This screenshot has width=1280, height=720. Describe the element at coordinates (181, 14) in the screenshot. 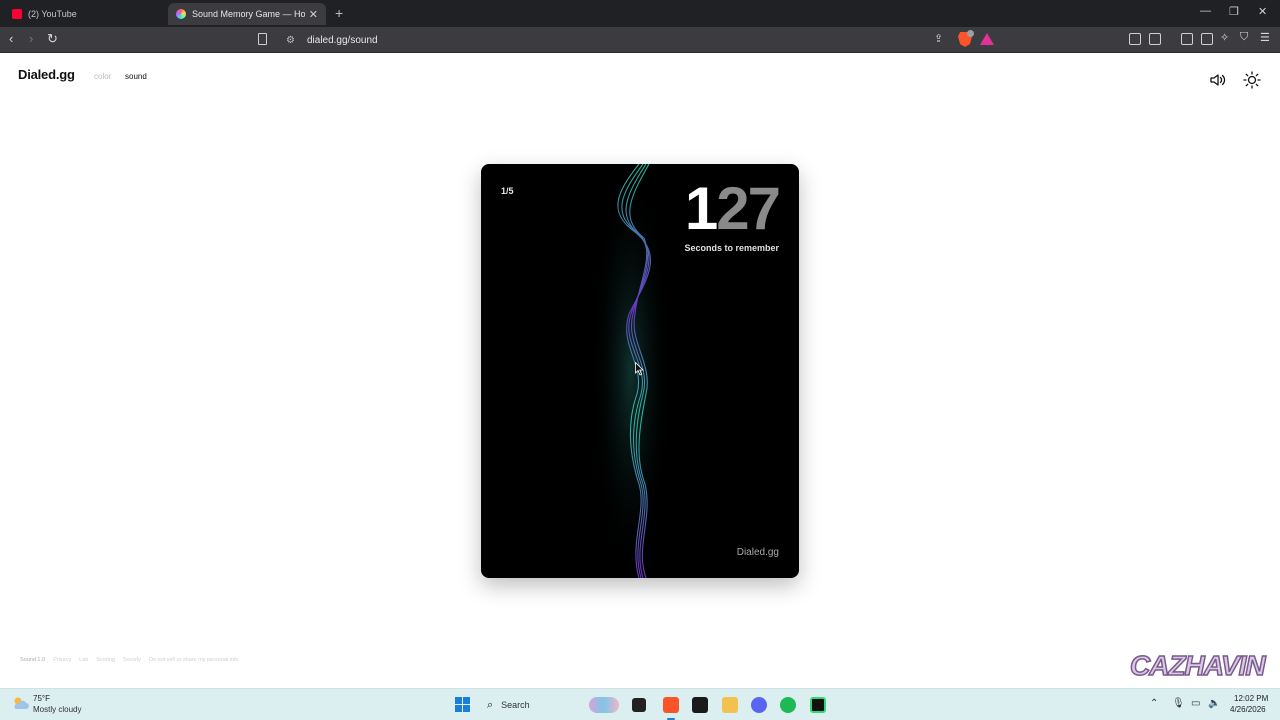

I see `dialed-icon` at that location.